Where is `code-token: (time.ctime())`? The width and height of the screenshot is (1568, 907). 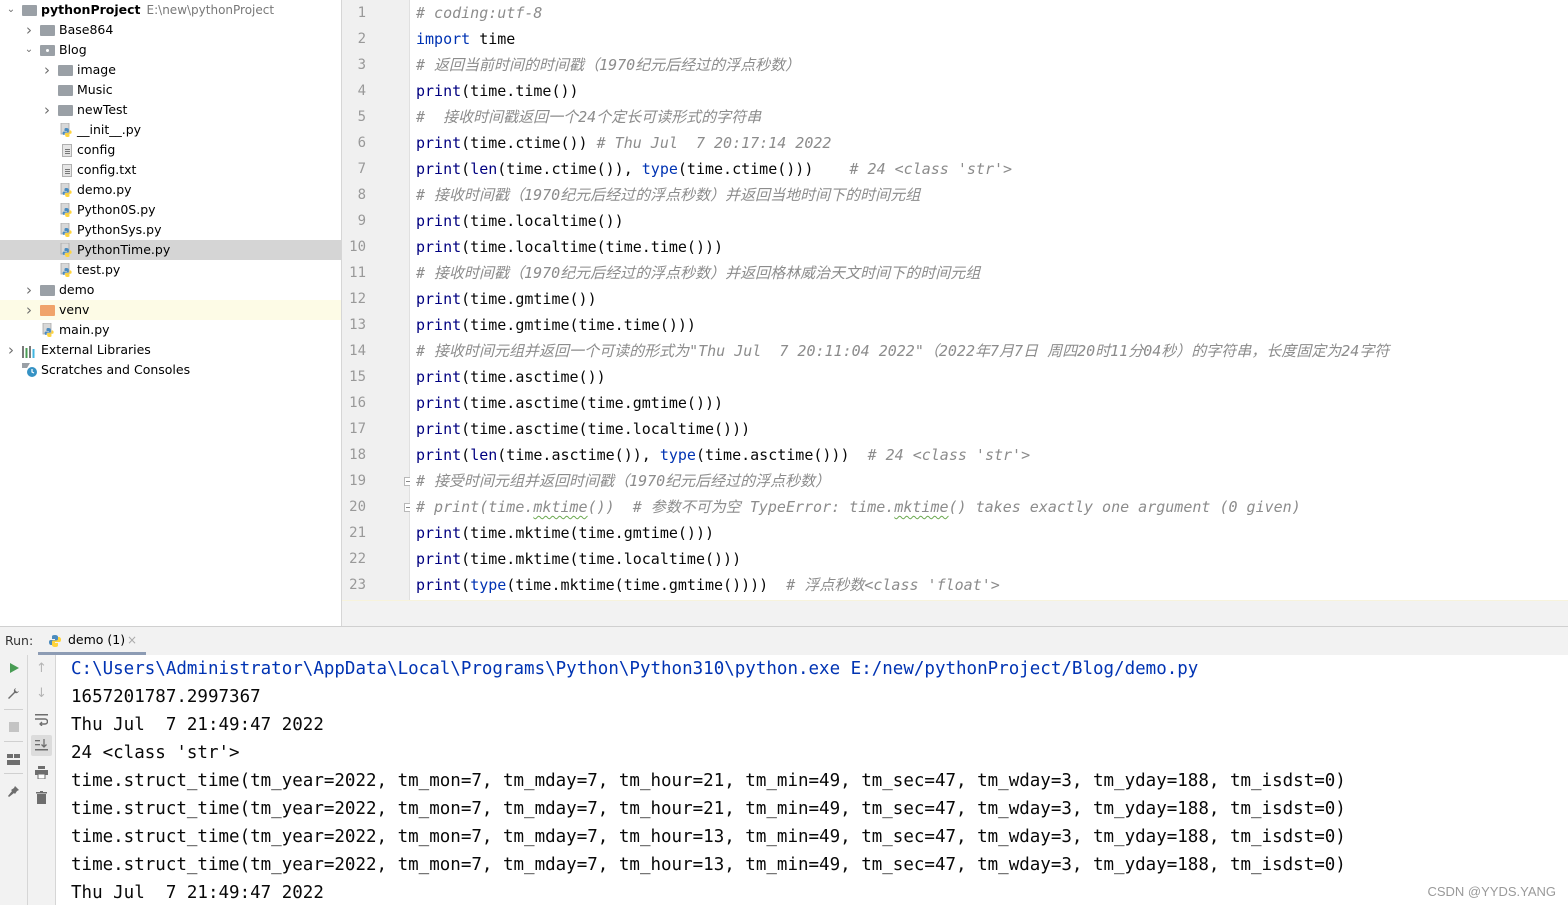 code-token: (time.ctime()) is located at coordinates (529, 143).